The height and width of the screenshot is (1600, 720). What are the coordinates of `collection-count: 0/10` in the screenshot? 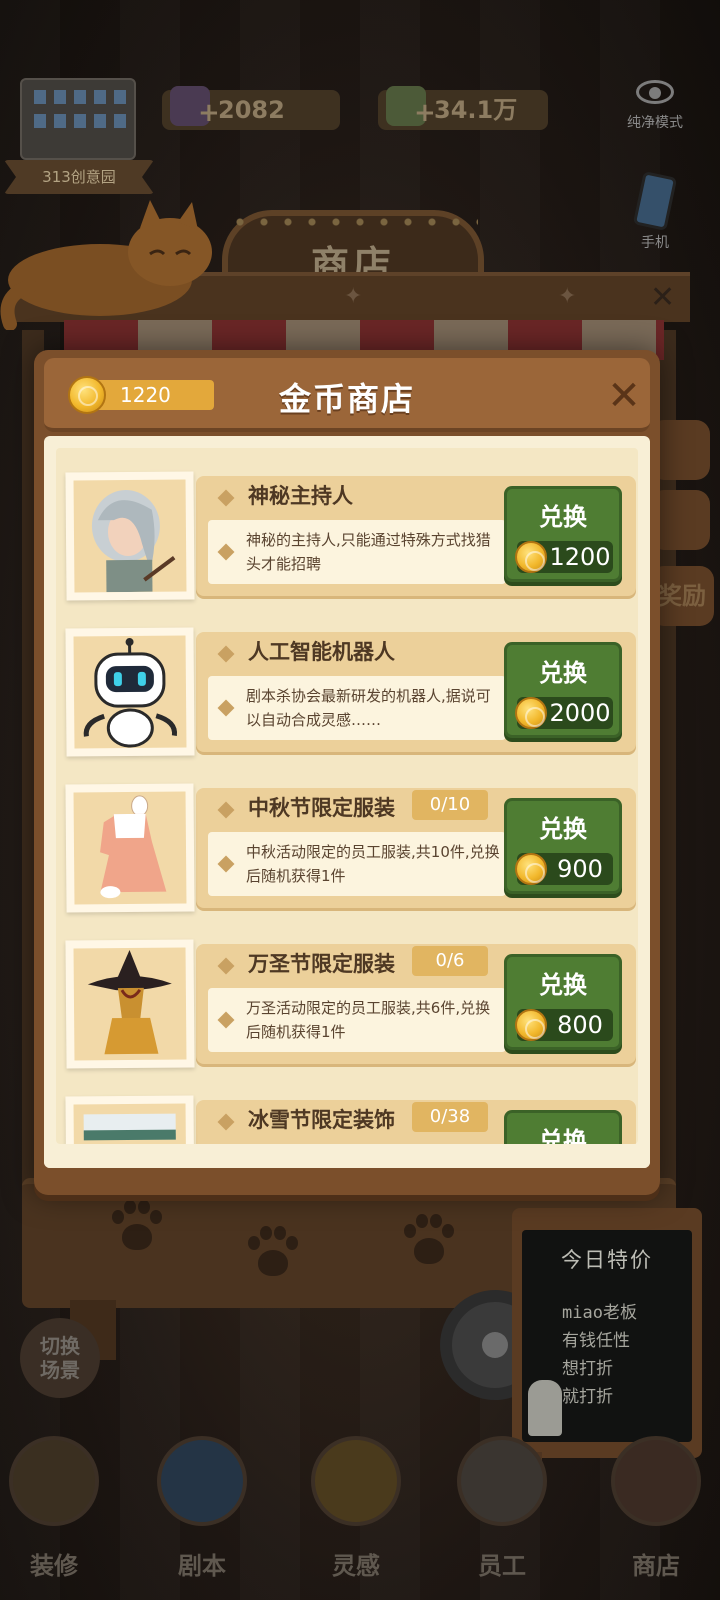 It's located at (450, 805).